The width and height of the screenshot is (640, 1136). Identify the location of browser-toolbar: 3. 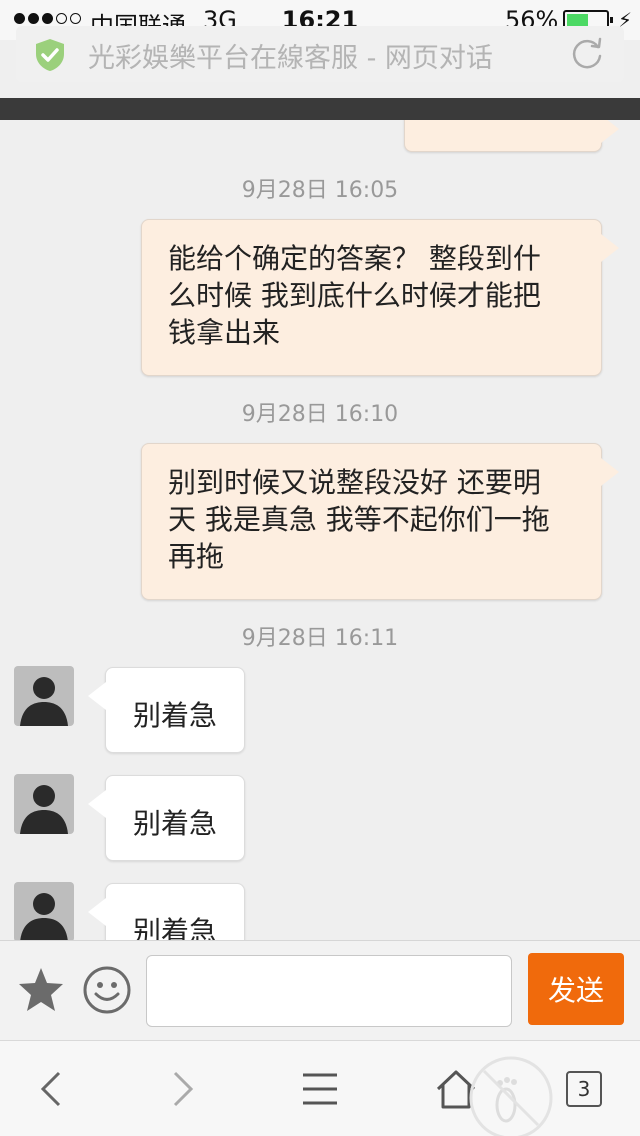
(320, 1088).